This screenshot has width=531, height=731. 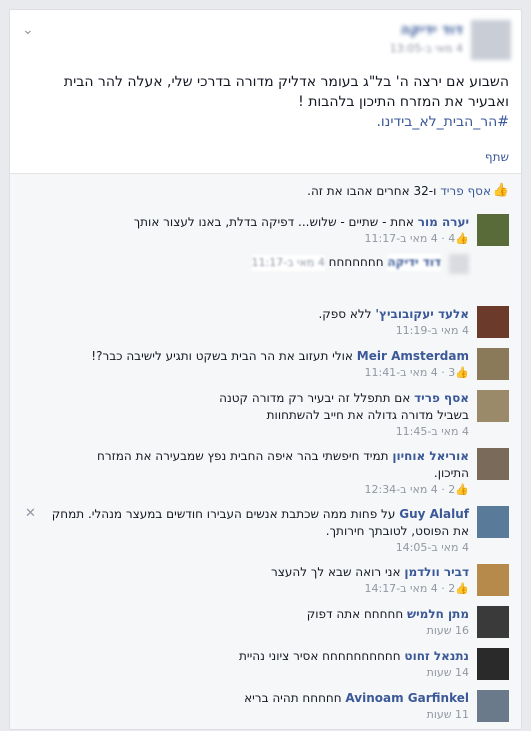 I want to click on comment-text: חחחחח תהיה בריא, so click(x=293, y=698).